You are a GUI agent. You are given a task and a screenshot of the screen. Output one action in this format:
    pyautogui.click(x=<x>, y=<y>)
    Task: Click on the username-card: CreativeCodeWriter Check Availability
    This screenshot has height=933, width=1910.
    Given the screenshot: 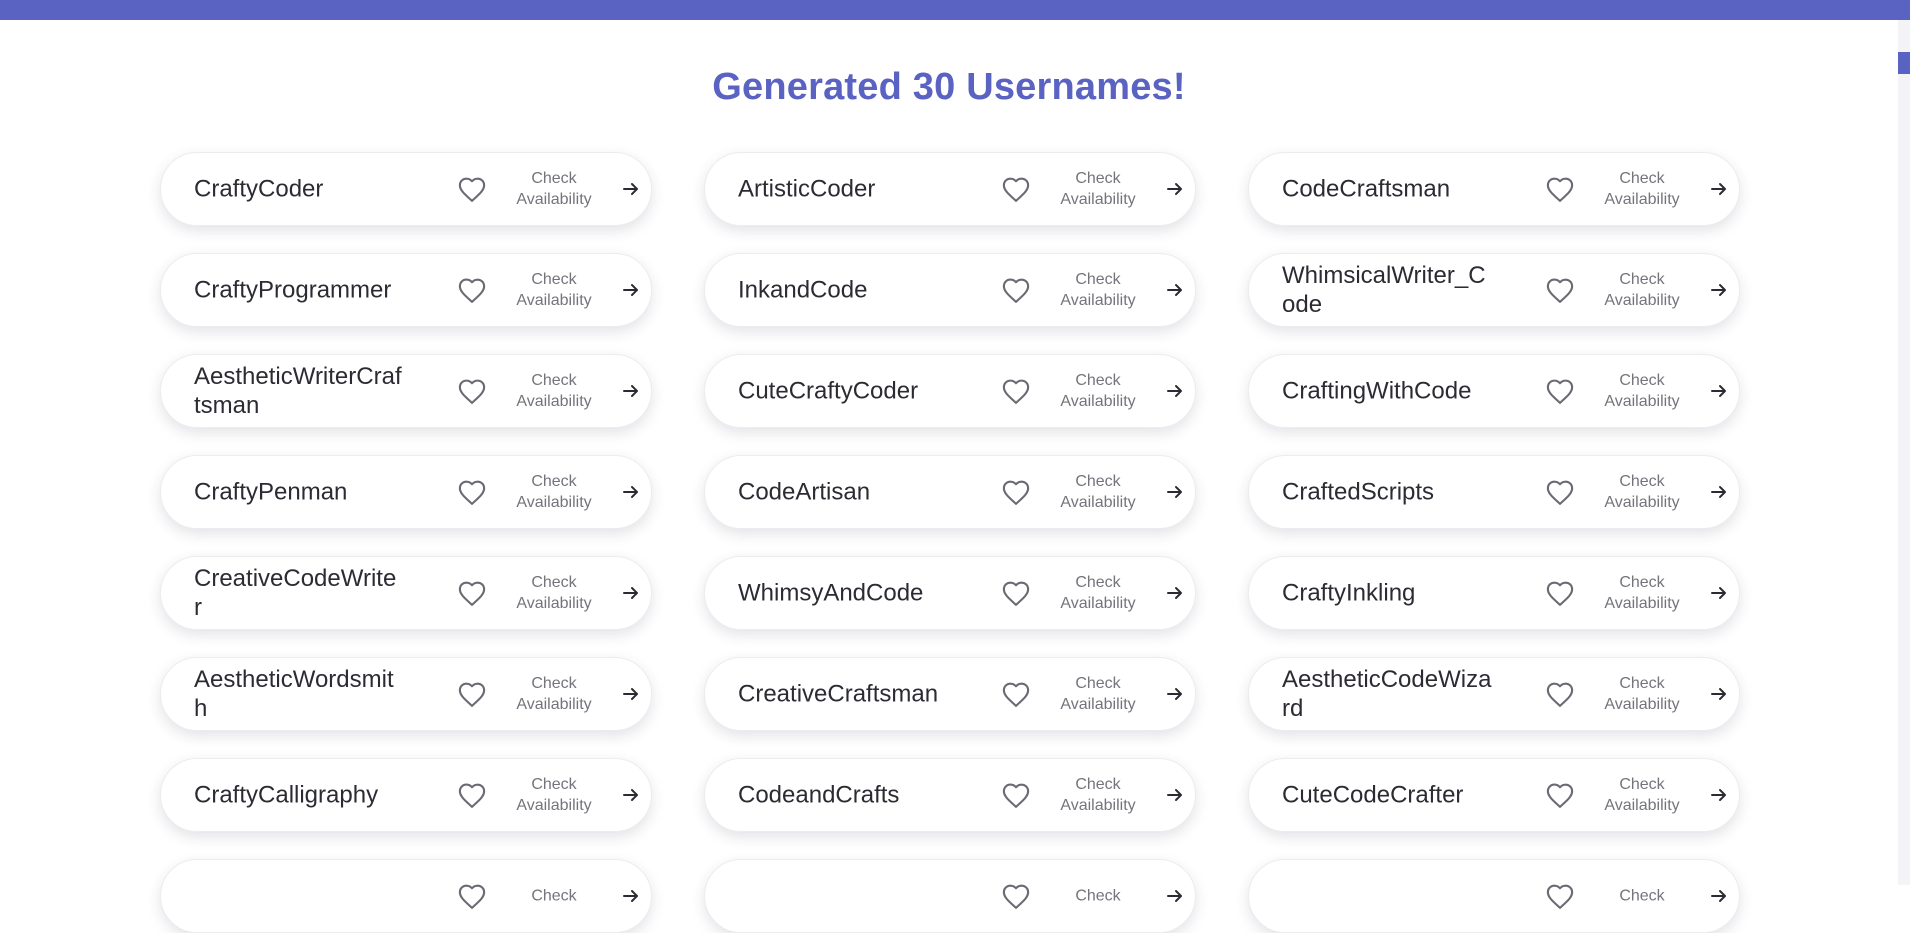 What is the action you would take?
    pyautogui.click(x=406, y=593)
    